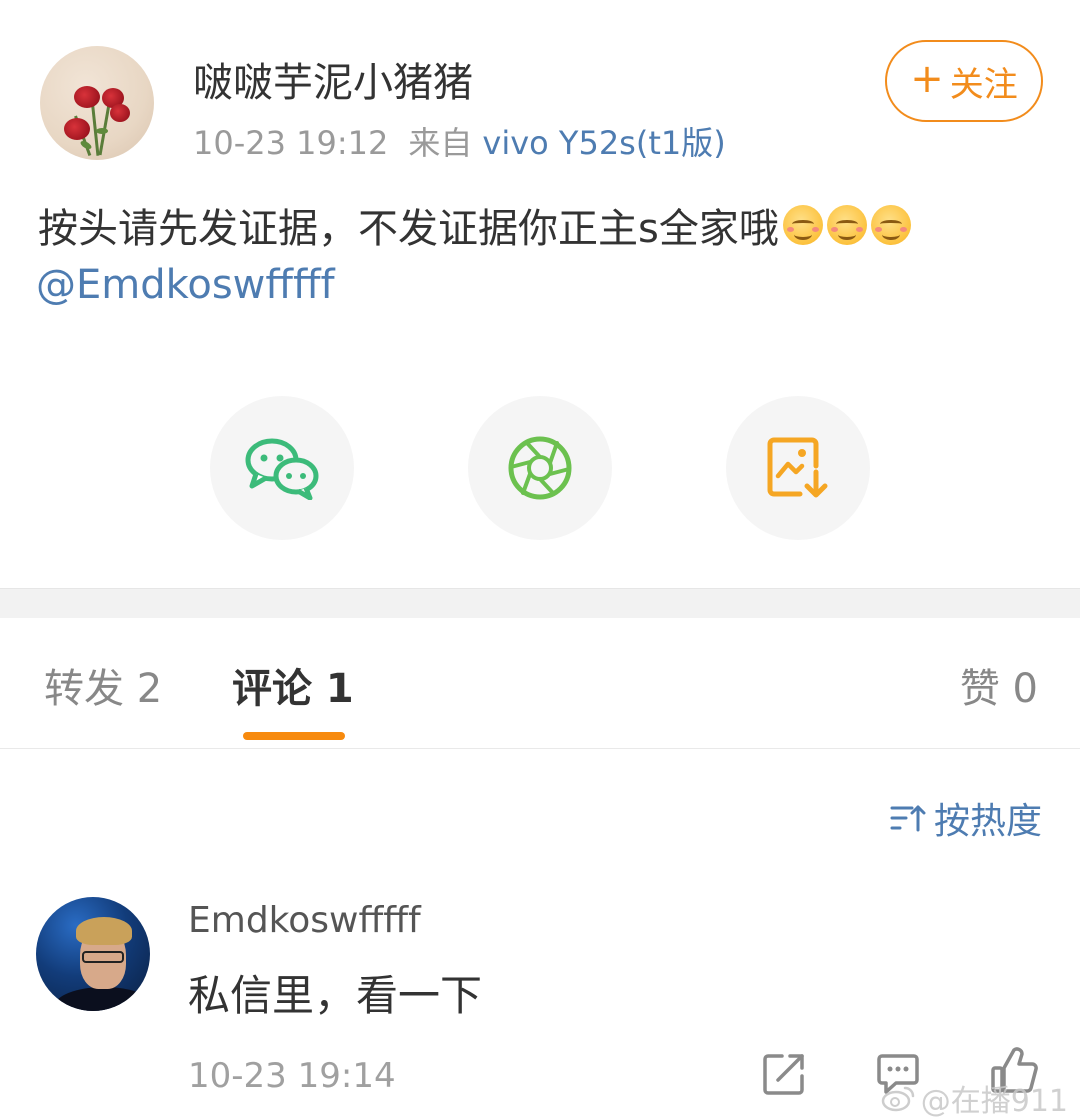 The width and height of the screenshot is (1080, 1119). Describe the element at coordinates (292, 1076) in the screenshot. I see `comment-time: 10-23 19:14` at that location.